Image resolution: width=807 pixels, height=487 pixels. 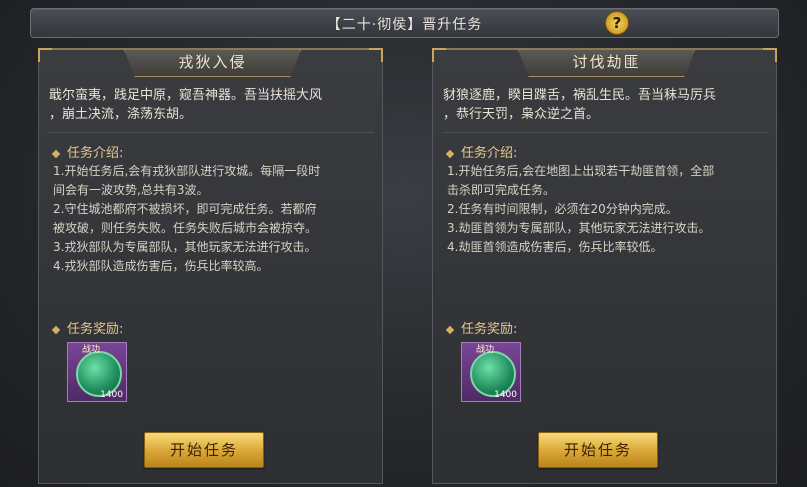 I want to click on rule-line: 间会有一波攻势,总共有3波。, so click(x=131, y=190).